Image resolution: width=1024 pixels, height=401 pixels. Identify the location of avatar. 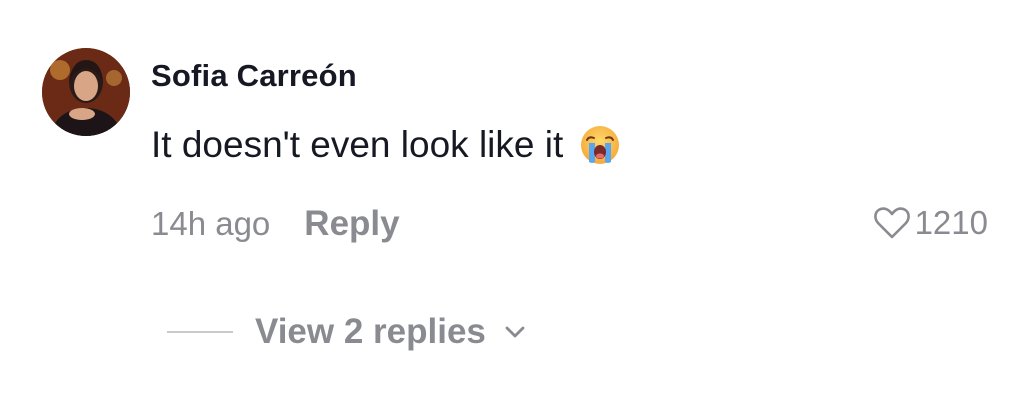
(86, 92).